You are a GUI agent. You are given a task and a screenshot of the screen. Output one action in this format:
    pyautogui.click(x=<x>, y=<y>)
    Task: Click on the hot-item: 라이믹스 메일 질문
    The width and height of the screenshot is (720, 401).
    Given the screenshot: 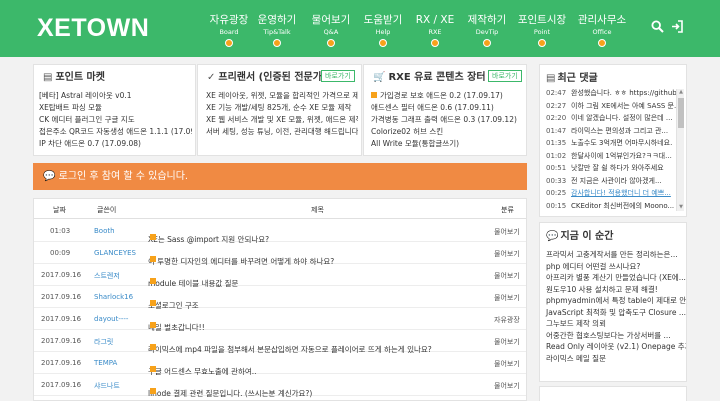 What is the action you would take?
    pyautogui.click(x=613, y=359)
    